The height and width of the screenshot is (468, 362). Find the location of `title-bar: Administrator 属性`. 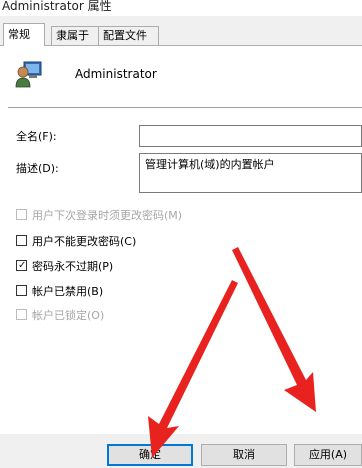

title-bar: Administrator 属性 is located at coordinates (181, 8).